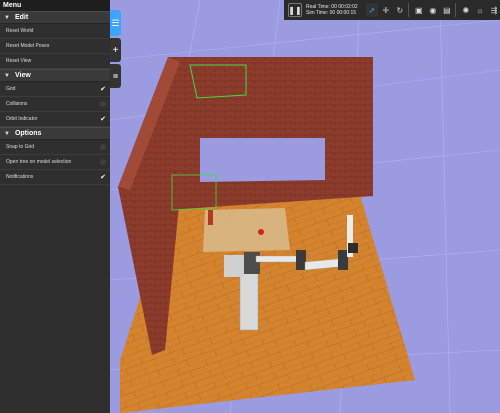 This screenshot has height=413, width=500. Describe the element at coordinates (55, 147) in the screenshot. I see `menu-item-snap-to-grid: Snap to Grid` at that location.